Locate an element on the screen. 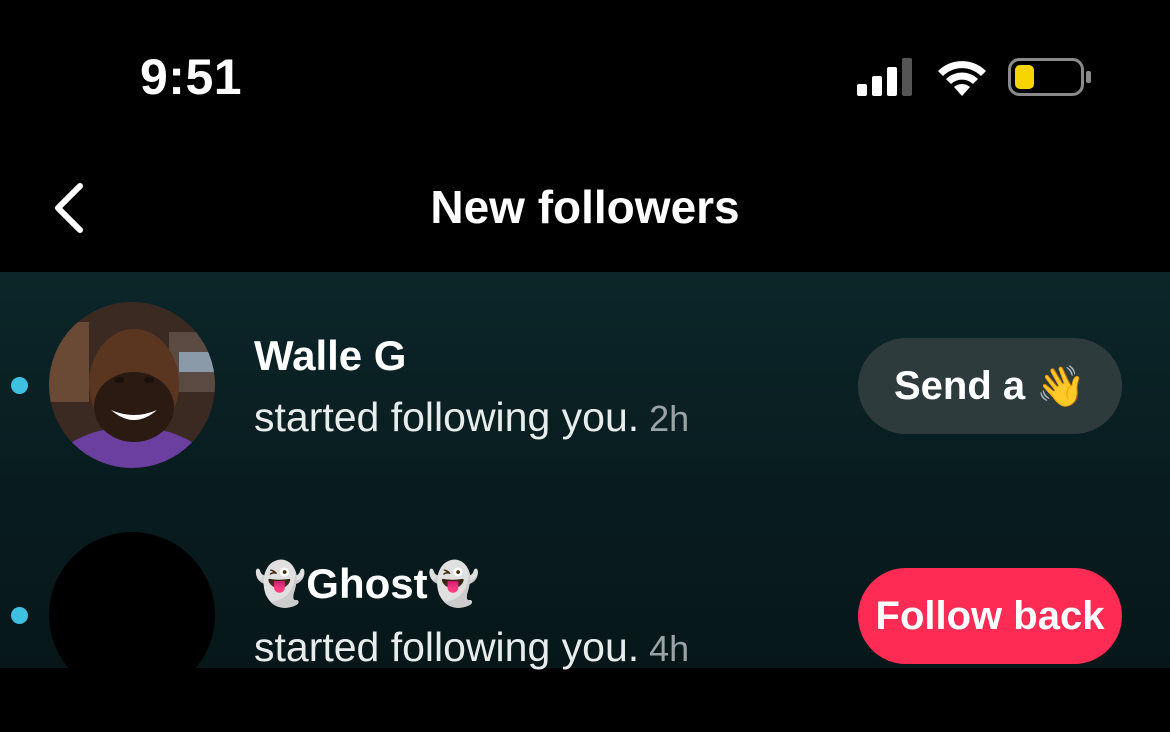 The height and width of the screenshot is (732, 1170). activity-text: started following you. 4h is located at coordinates (471, 647).